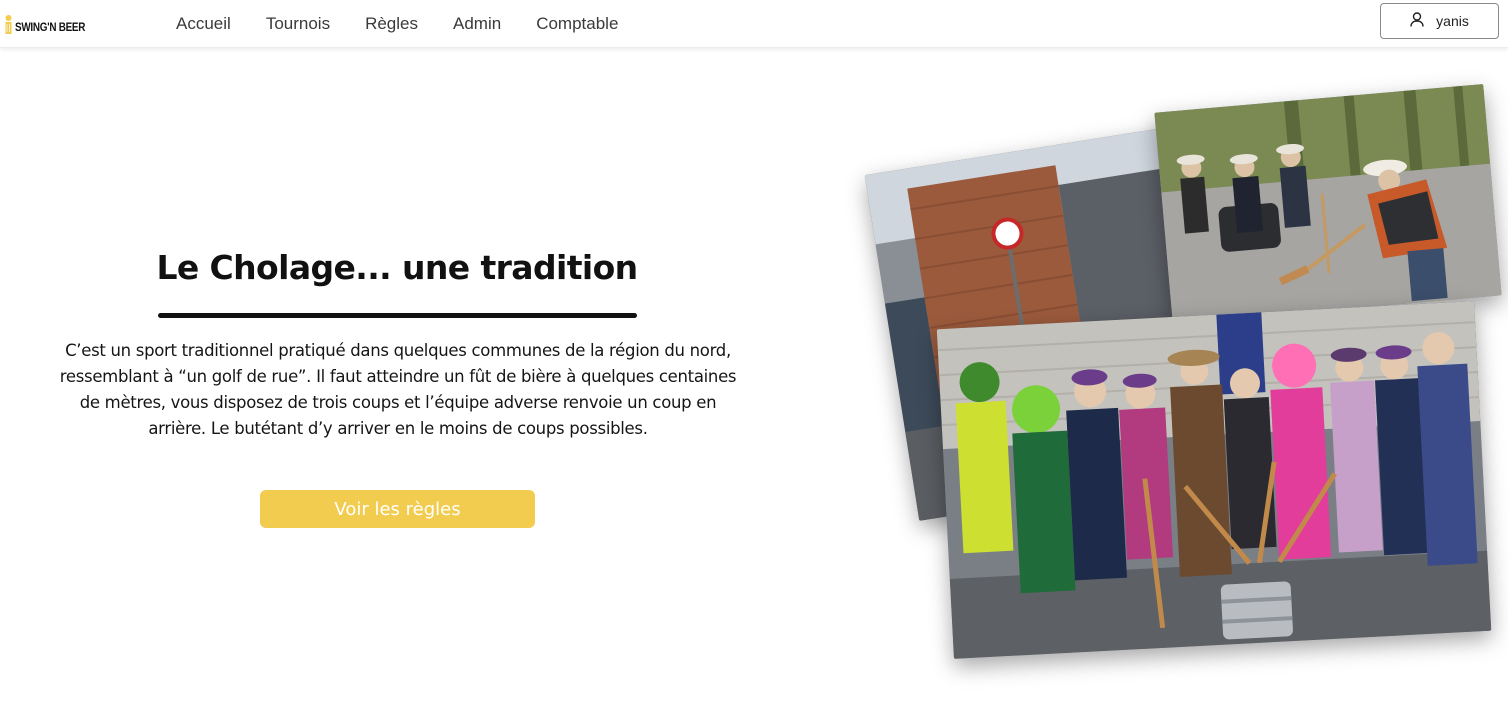 The image size is (1508, 706). I want to click on view-rules-button: Voir les règles, so click(397, 509).